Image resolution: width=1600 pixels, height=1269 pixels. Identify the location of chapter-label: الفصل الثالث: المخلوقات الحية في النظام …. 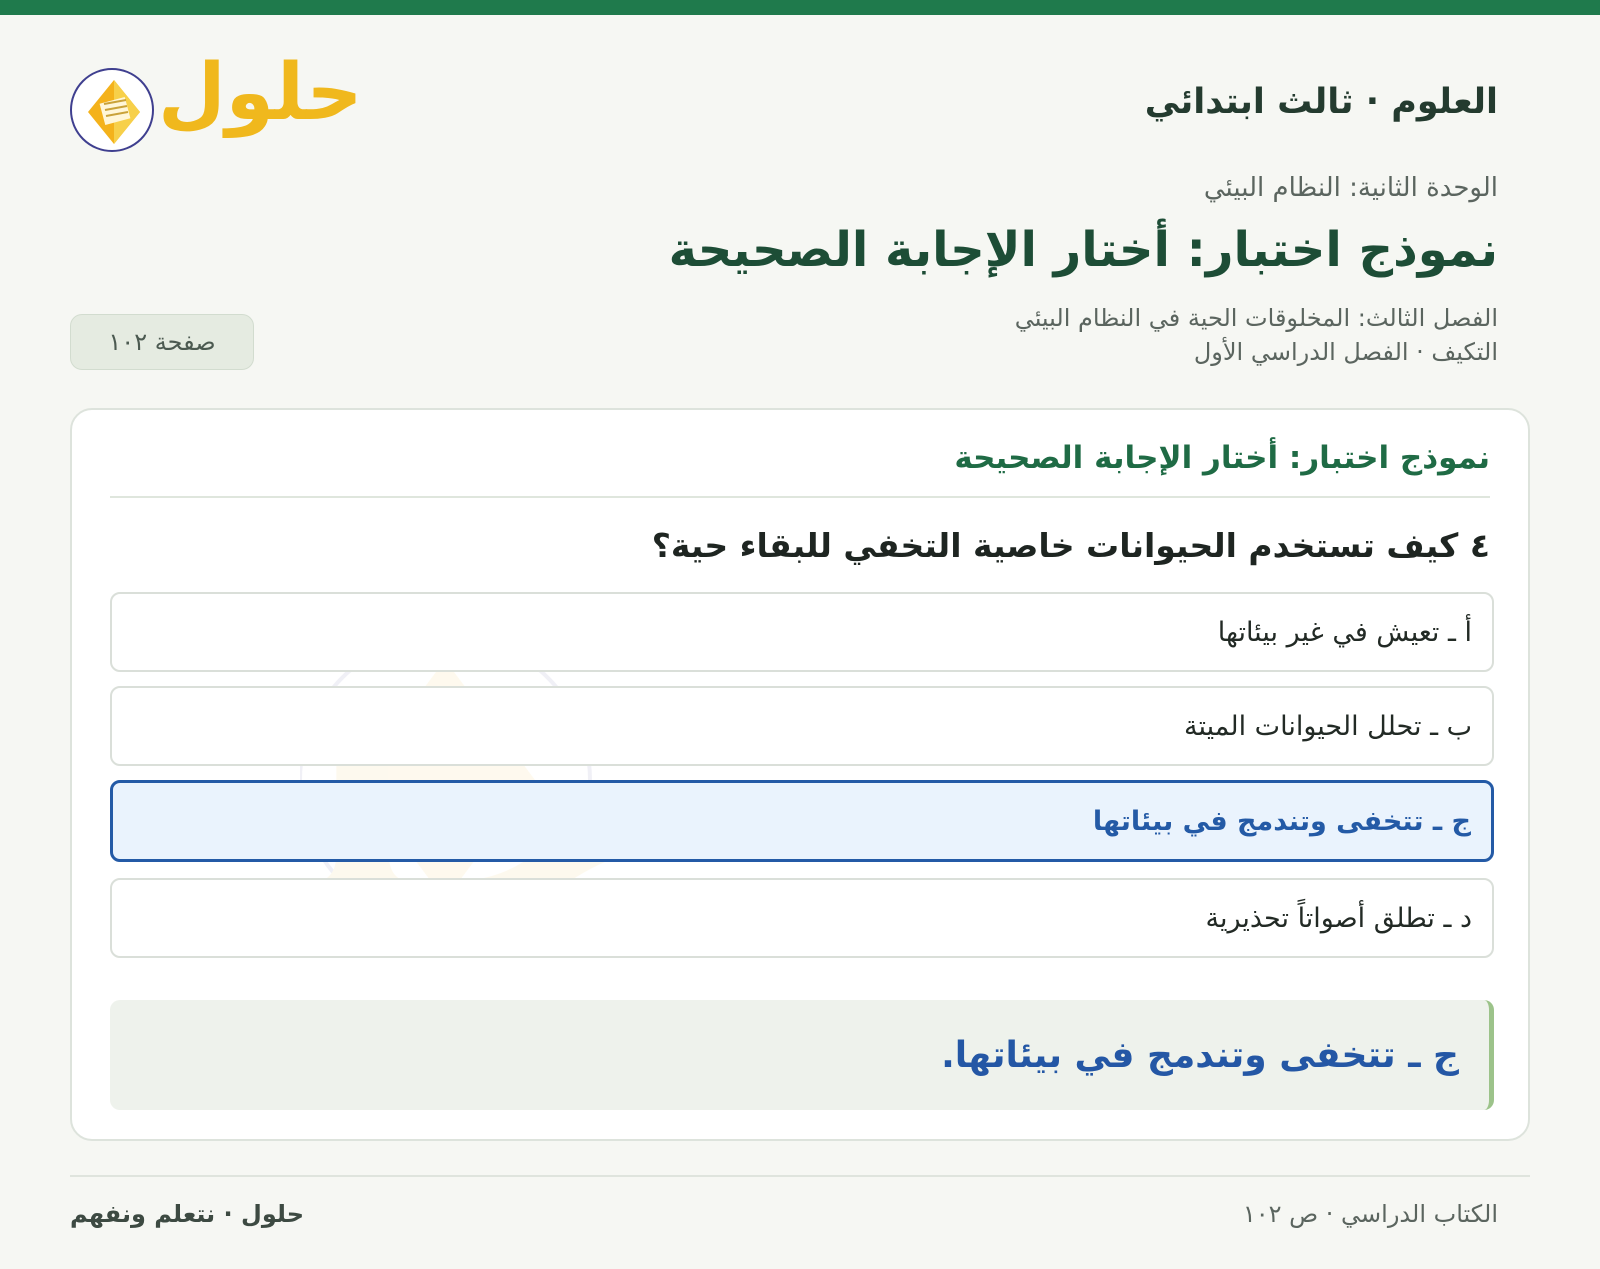
(1256, 318).